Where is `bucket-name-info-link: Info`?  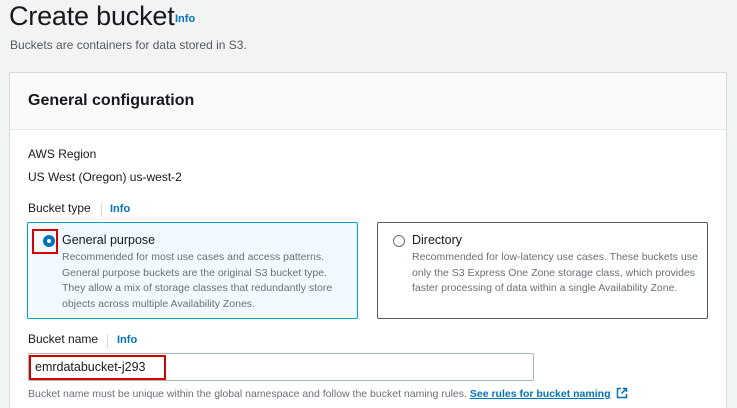 bucket-name-info-link: Info is located at coordinates (127, 340).